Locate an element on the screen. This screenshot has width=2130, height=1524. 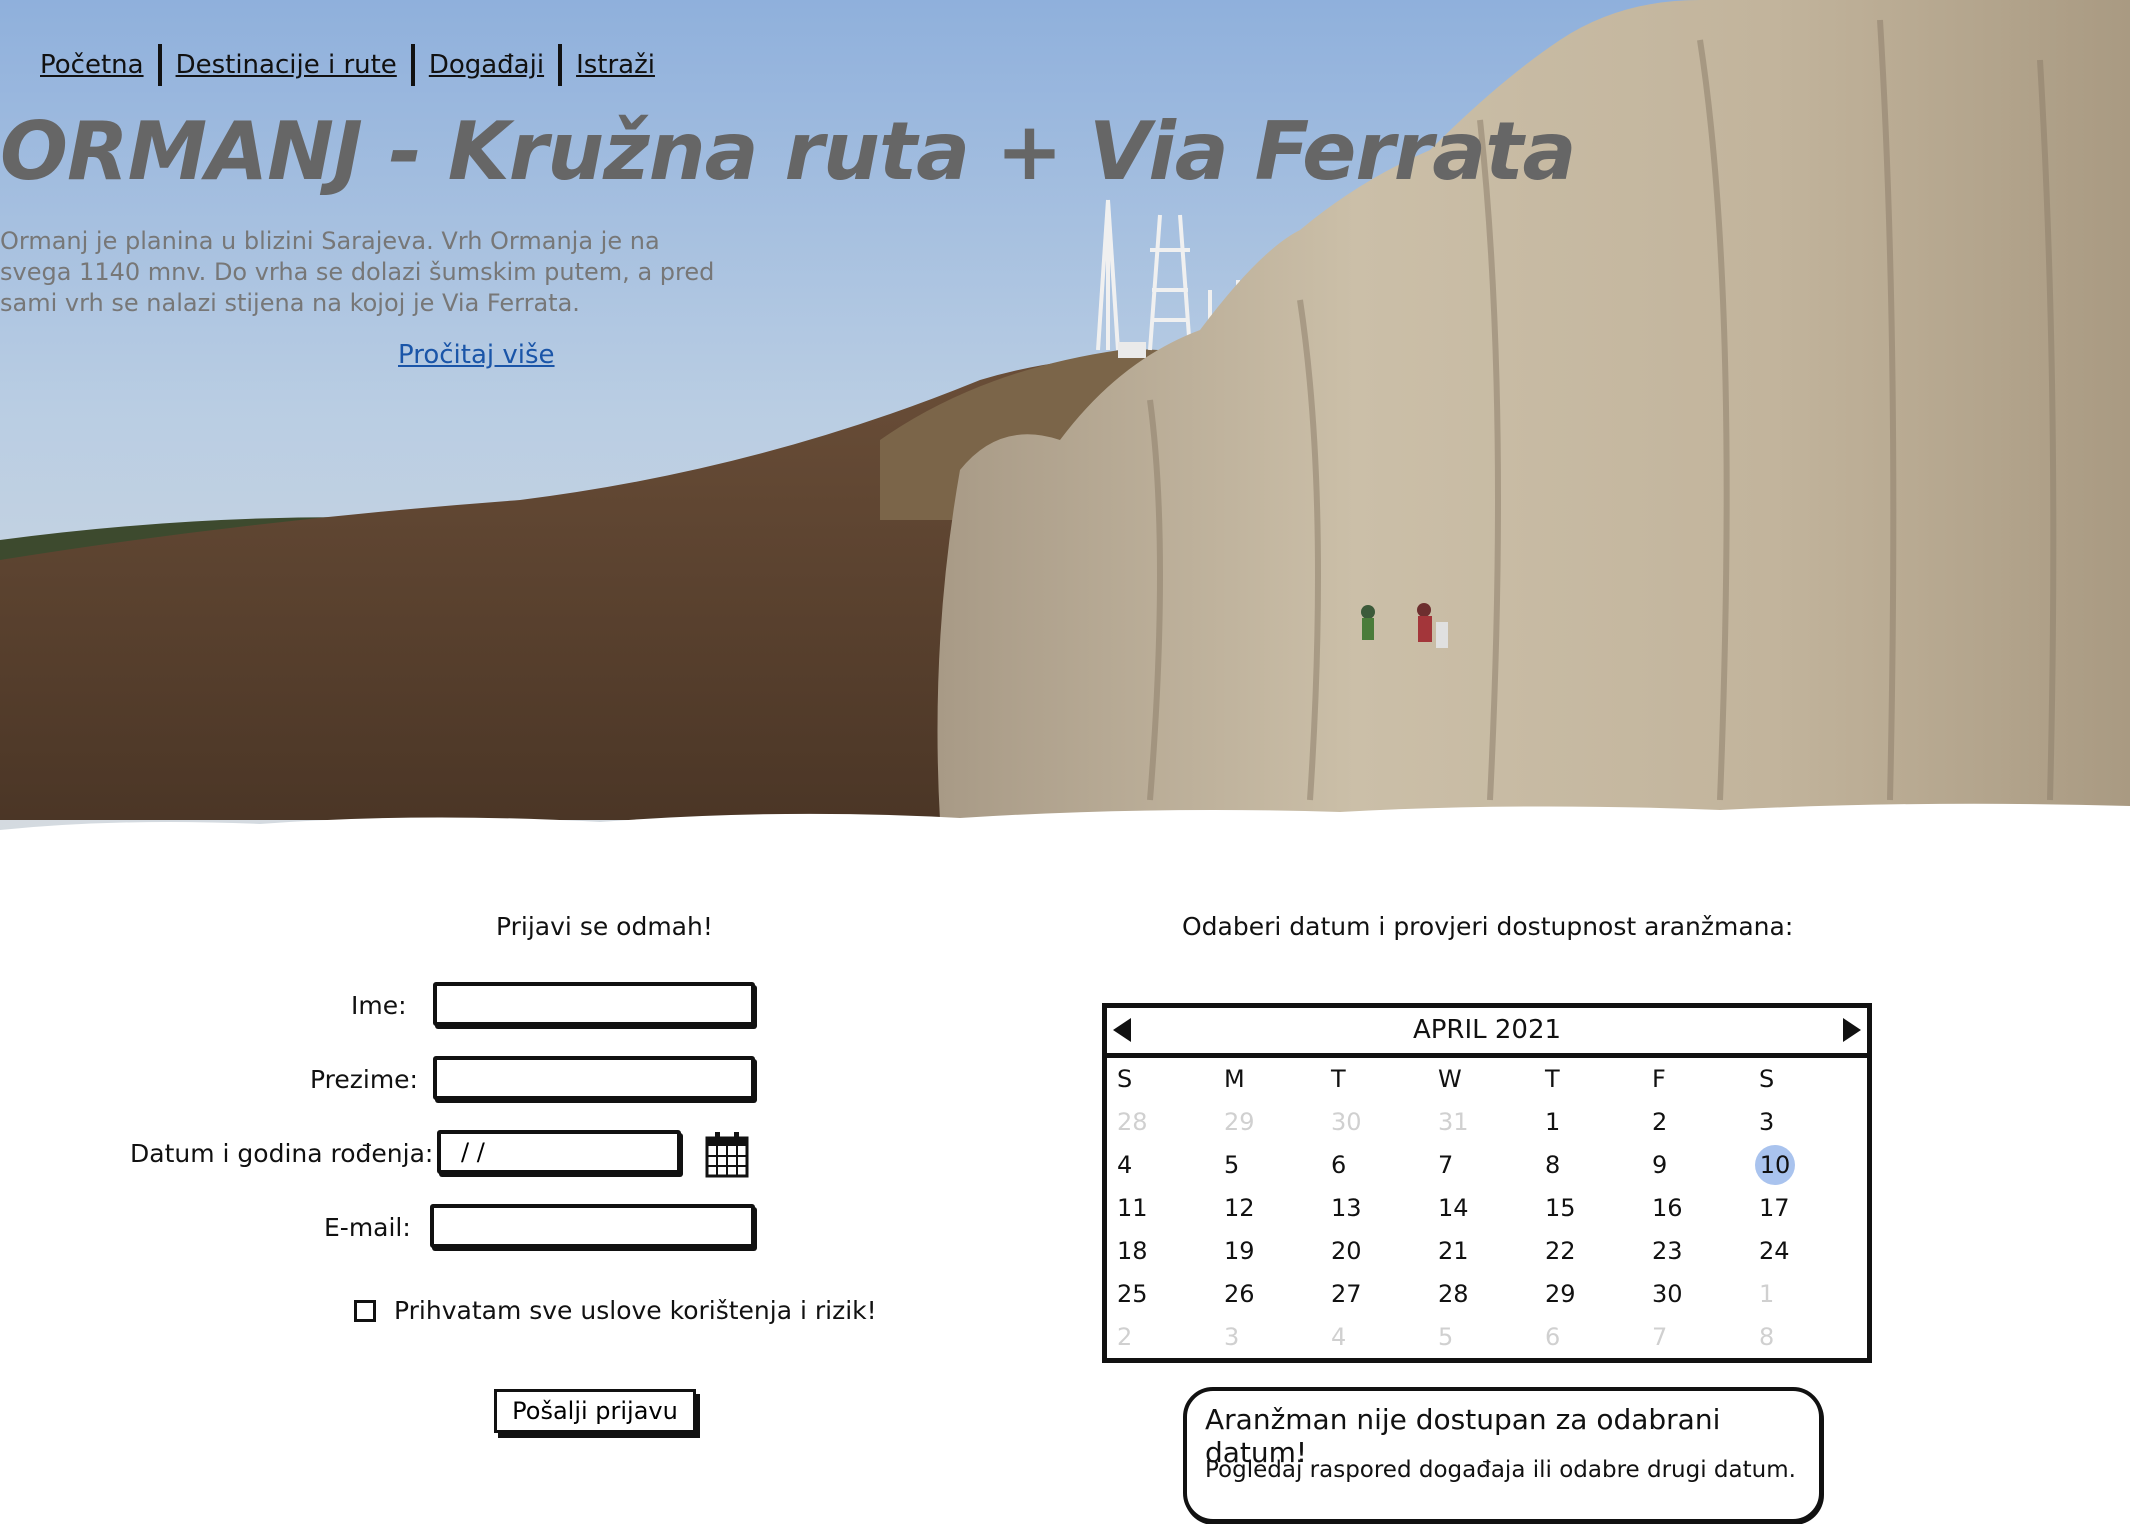
calendar-day: 31 is located at coordinates (1491, 1126).